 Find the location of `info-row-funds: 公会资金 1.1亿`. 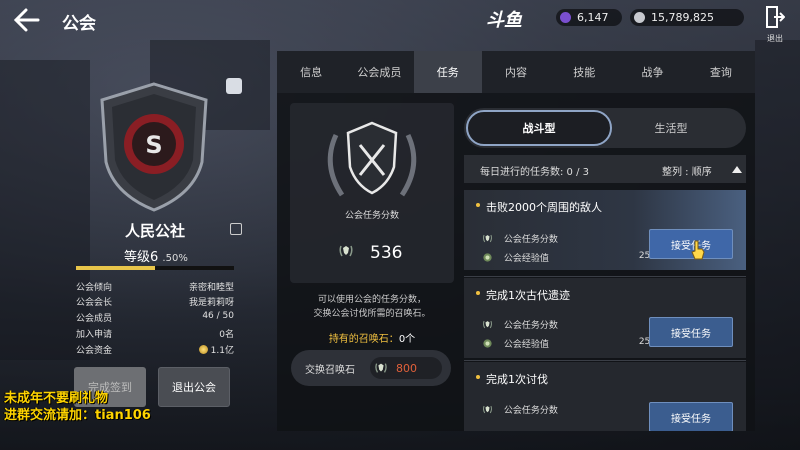

info-row-funds: 公会资金 1.1亿 is located at coordinates (155, 350).